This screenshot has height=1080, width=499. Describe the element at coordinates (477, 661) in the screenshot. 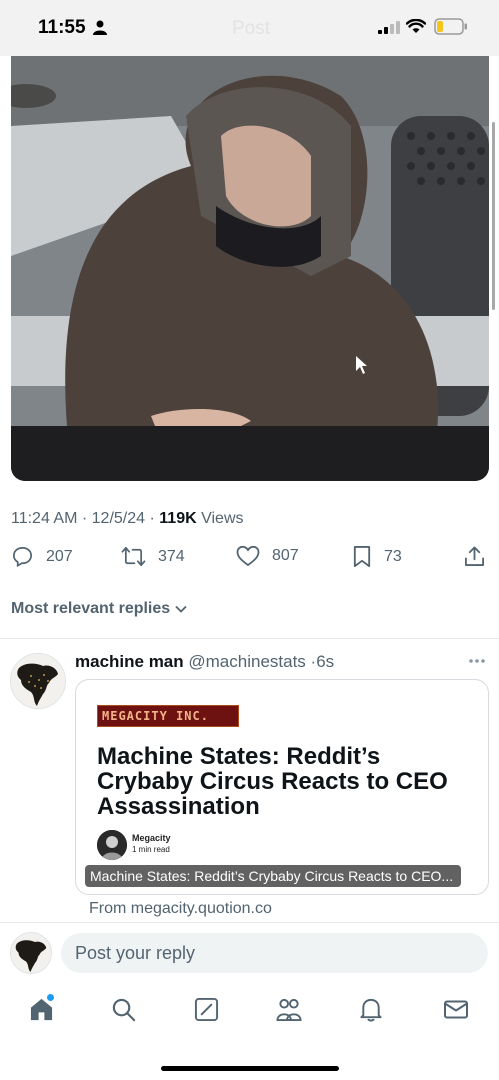

I see `more-icon` at that location.